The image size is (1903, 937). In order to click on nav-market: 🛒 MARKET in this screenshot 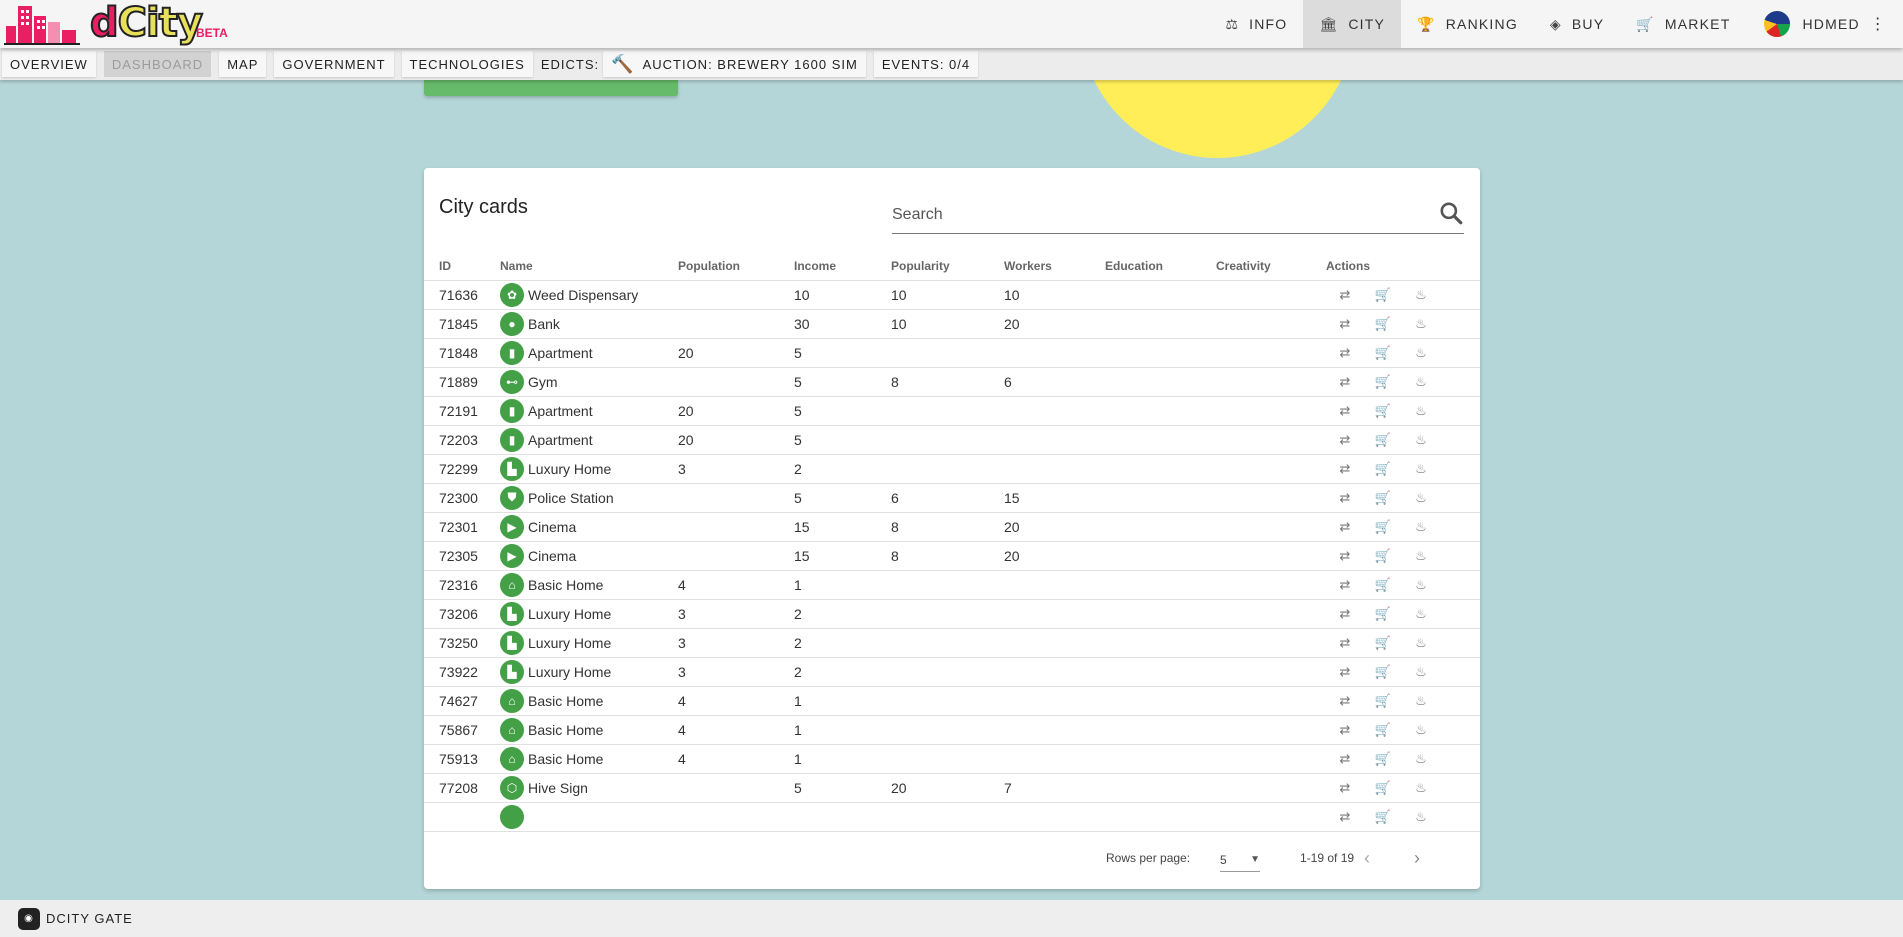, I will do `click(1683, 24)`.